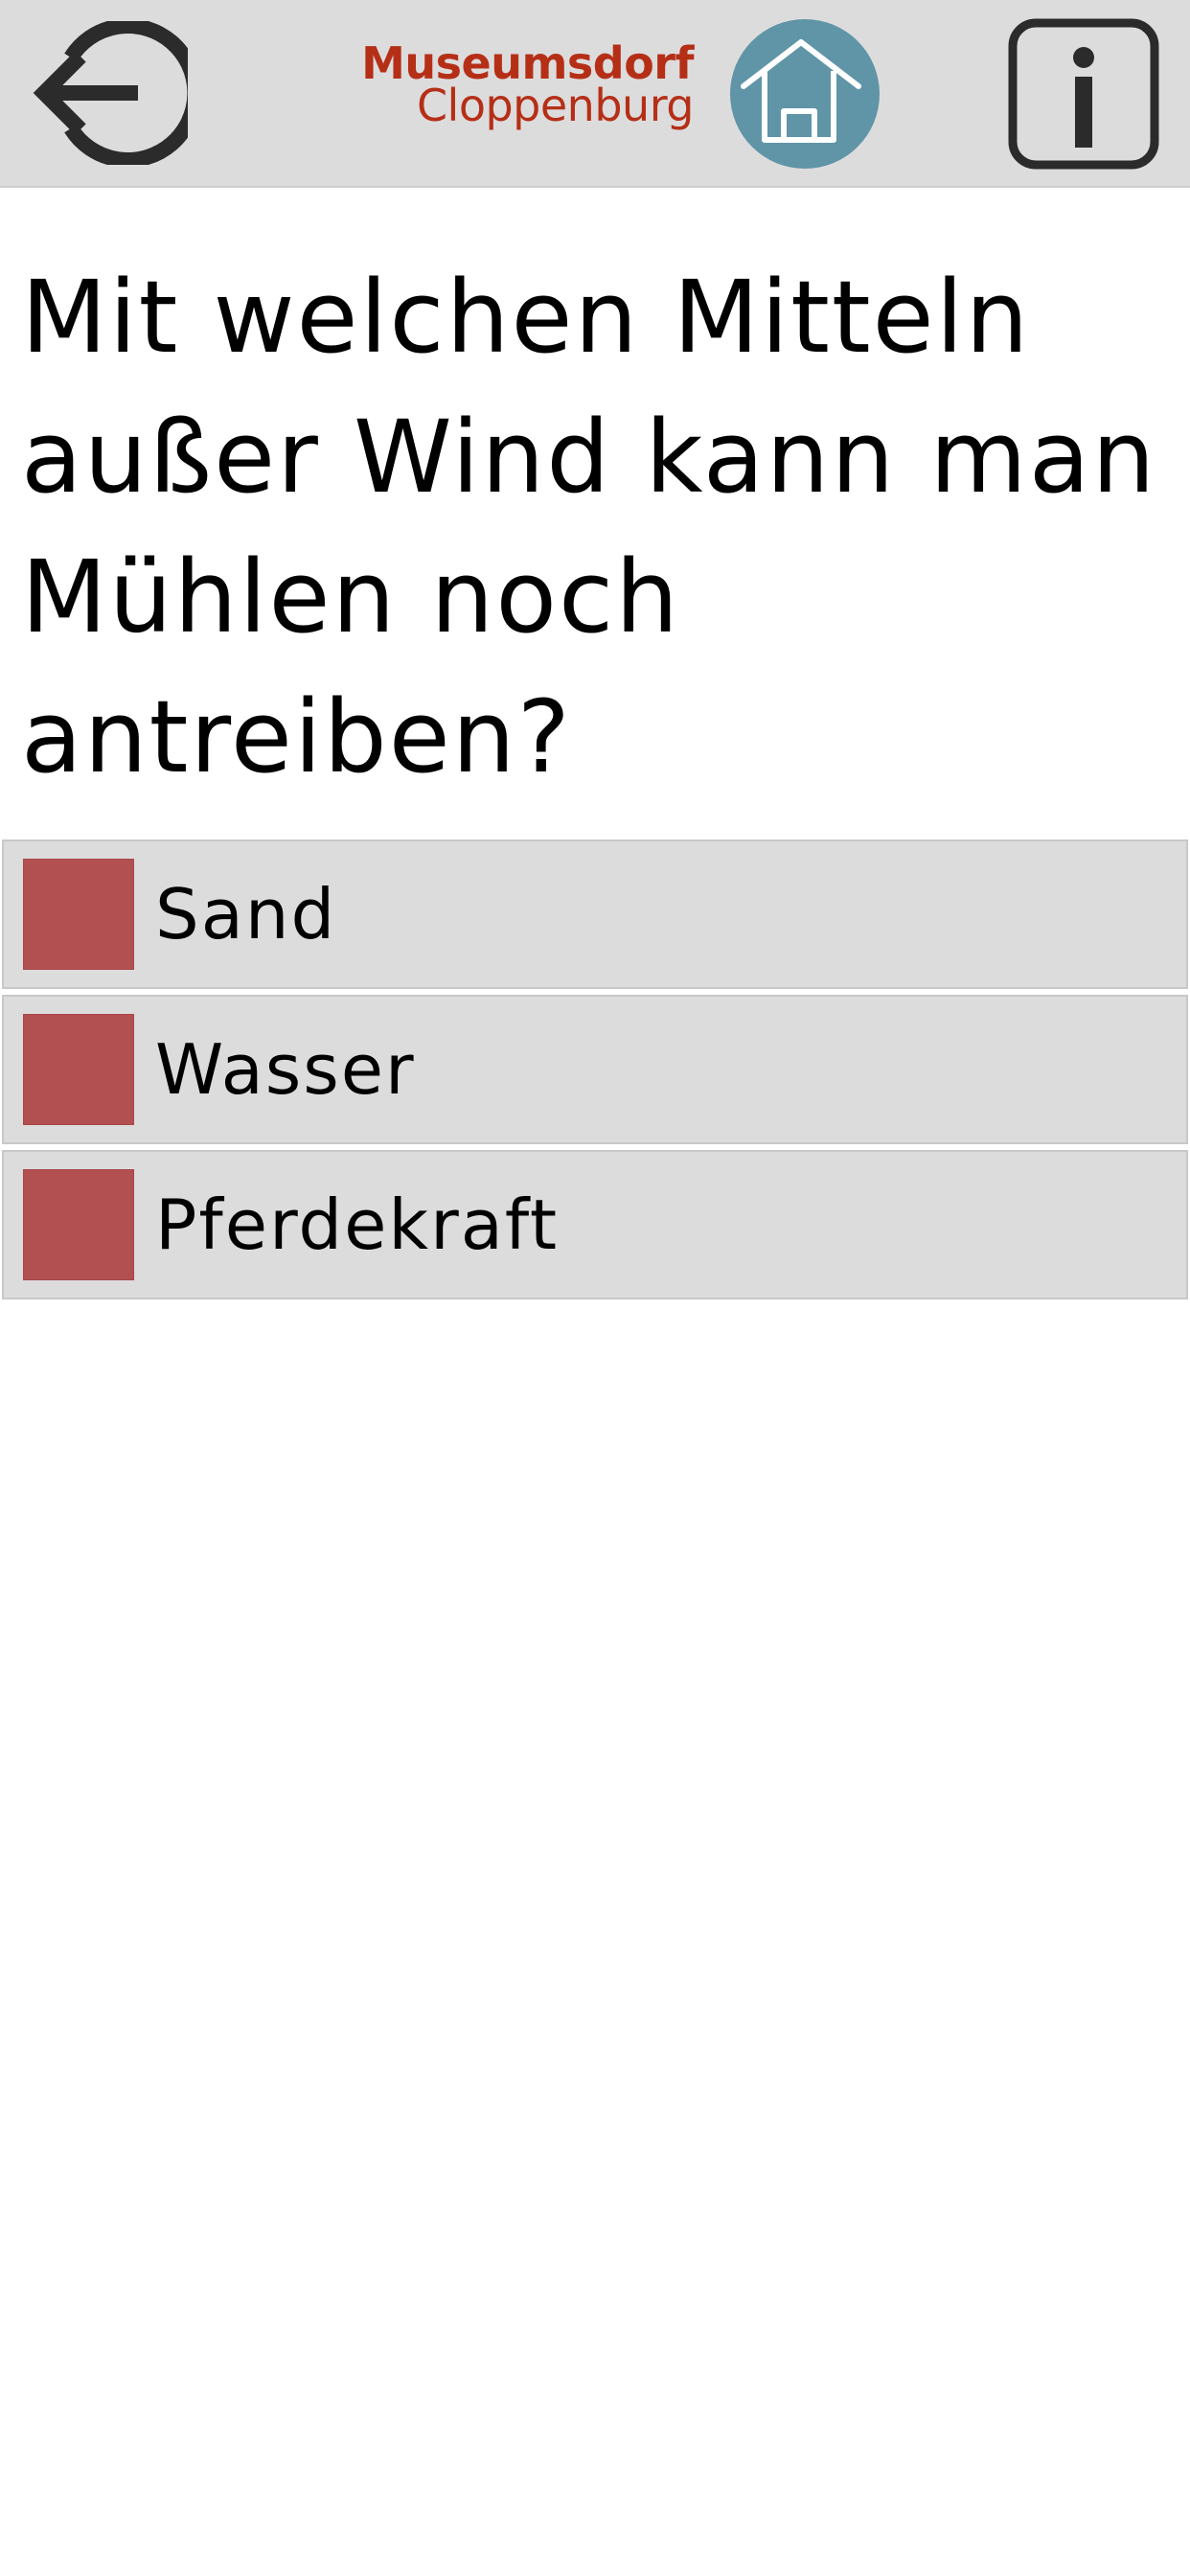 The image size is (1190, 2576). What do you see at coordinates (527, 63) in the screenshot?
I see `logo-title: Museumsdorf` at bounding box center [527, 63].